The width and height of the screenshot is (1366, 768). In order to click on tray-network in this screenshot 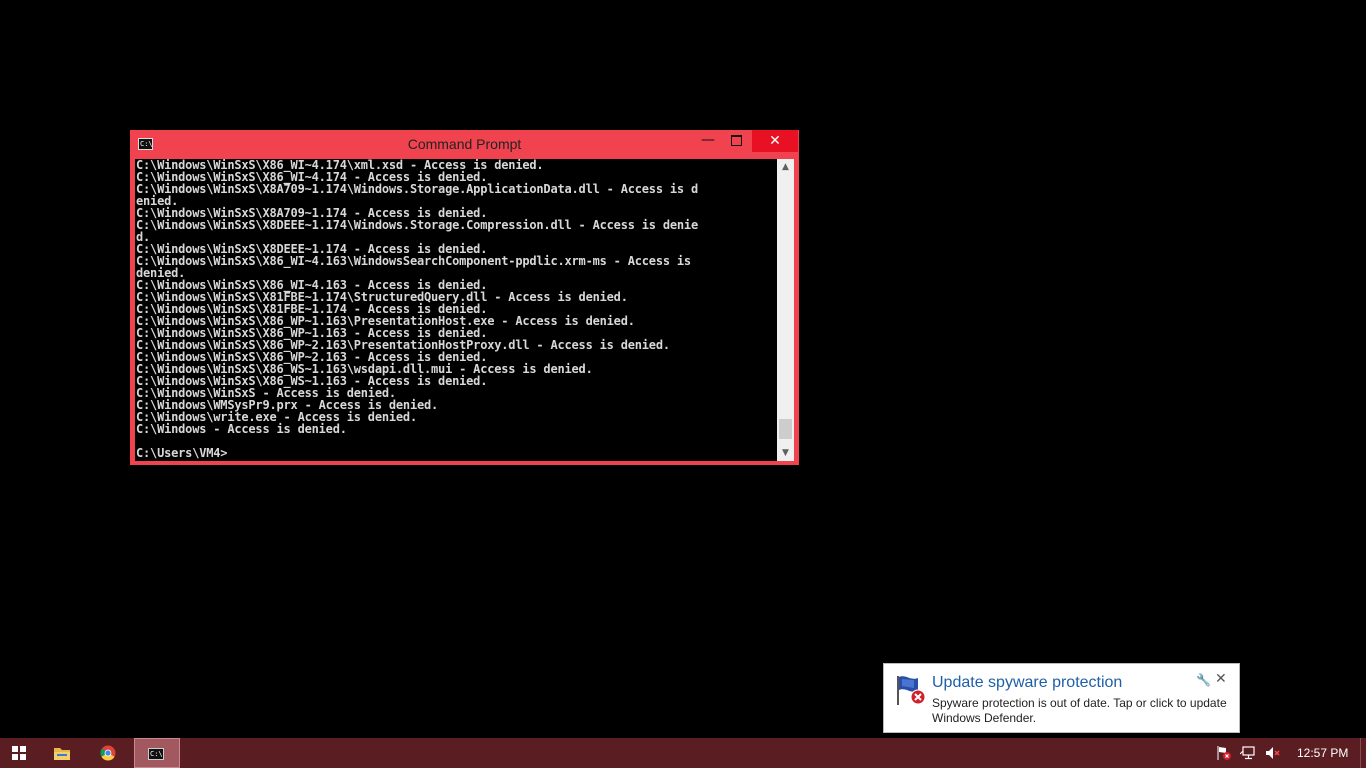, I will do `click(1248, 753)`.